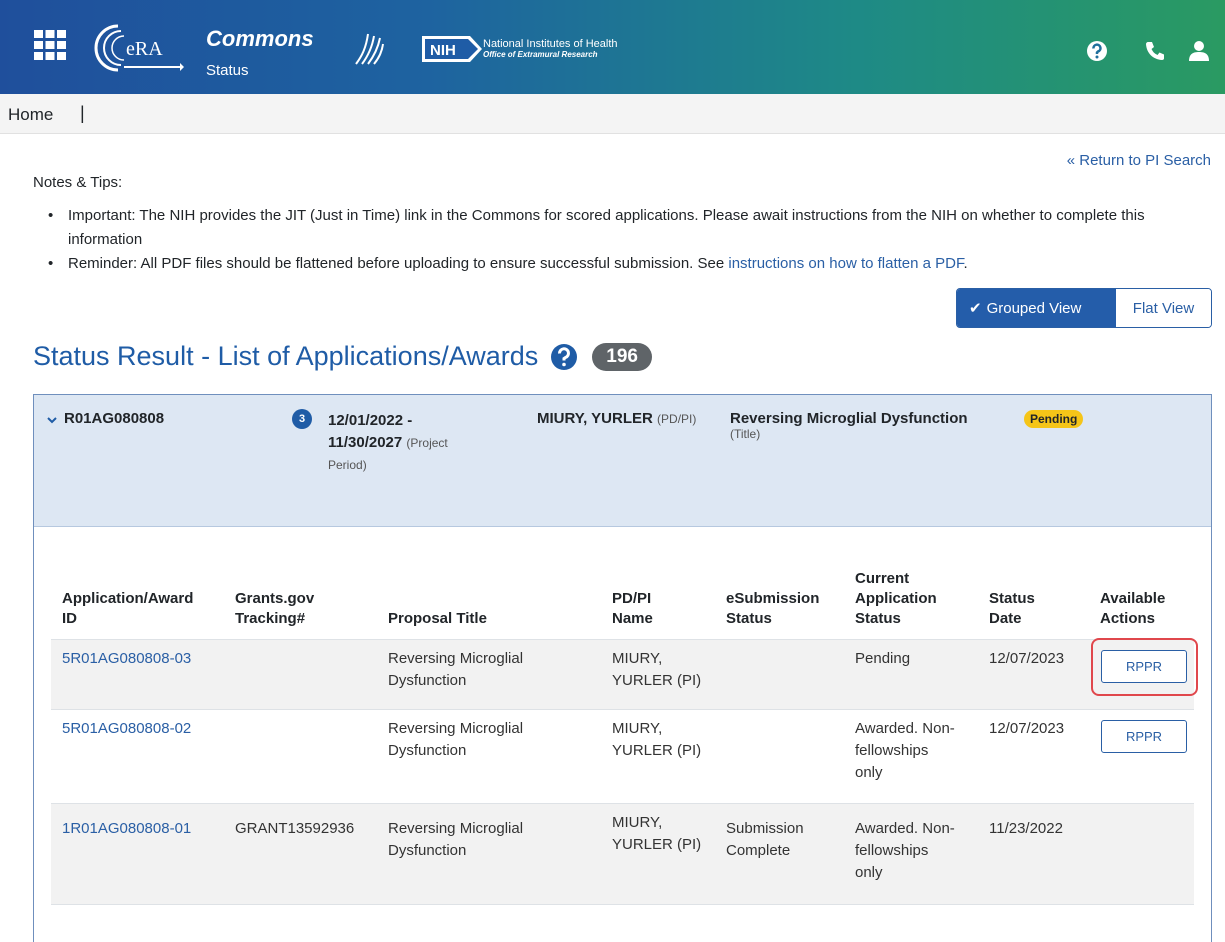  I want to click on app-name: Commons, so click(260, 38).